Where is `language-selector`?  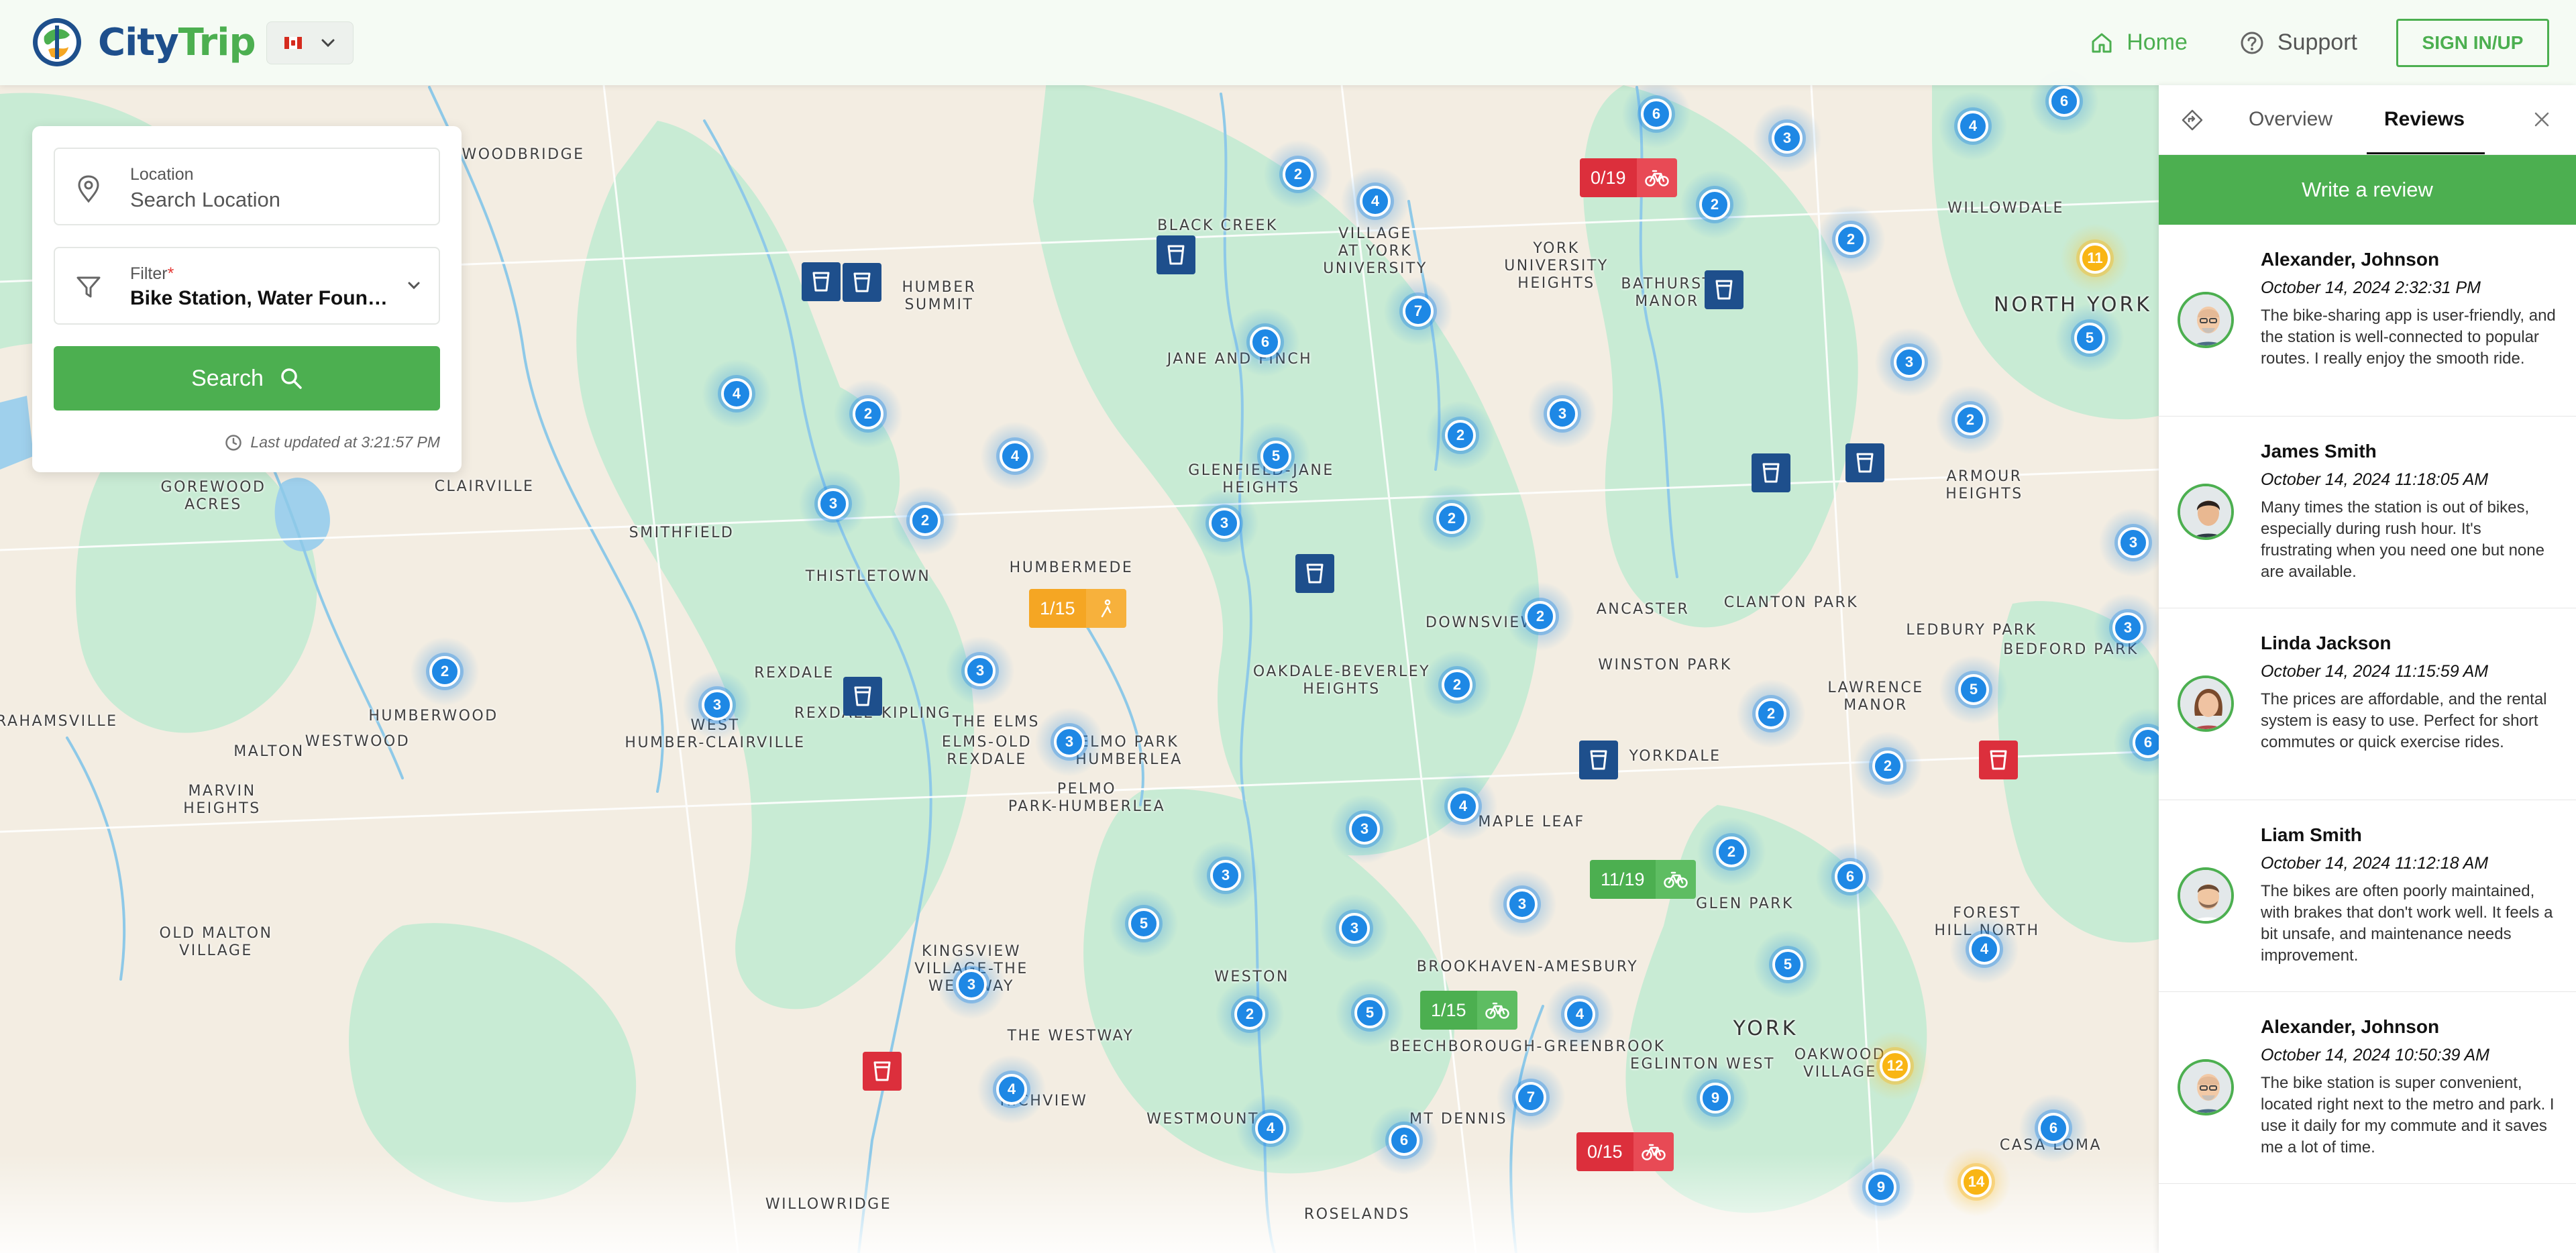 language-selector is located at coordinates (310, 42).